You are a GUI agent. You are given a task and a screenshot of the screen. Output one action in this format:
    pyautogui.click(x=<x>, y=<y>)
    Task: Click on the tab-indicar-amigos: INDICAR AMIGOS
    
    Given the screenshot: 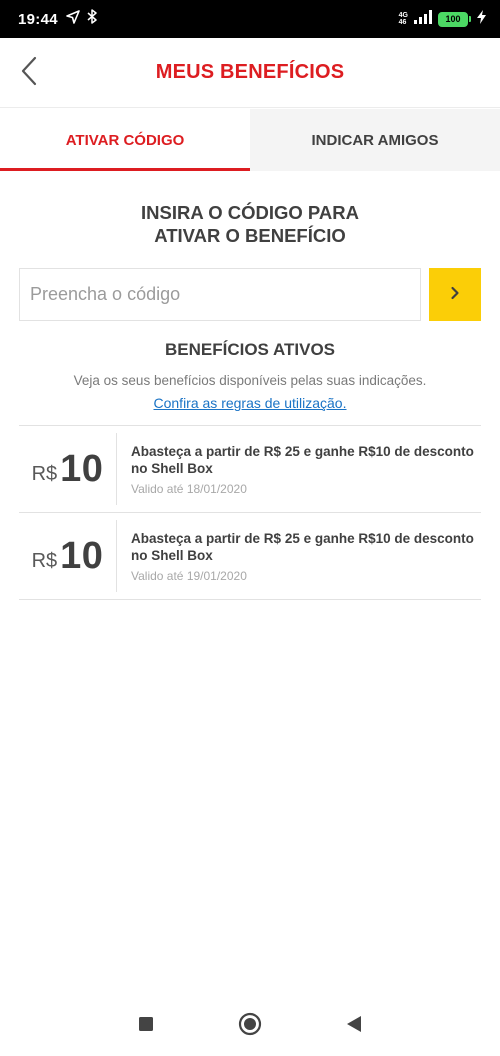 What is the action you would take?
    pyautogui.click(x=375, y=140)
    